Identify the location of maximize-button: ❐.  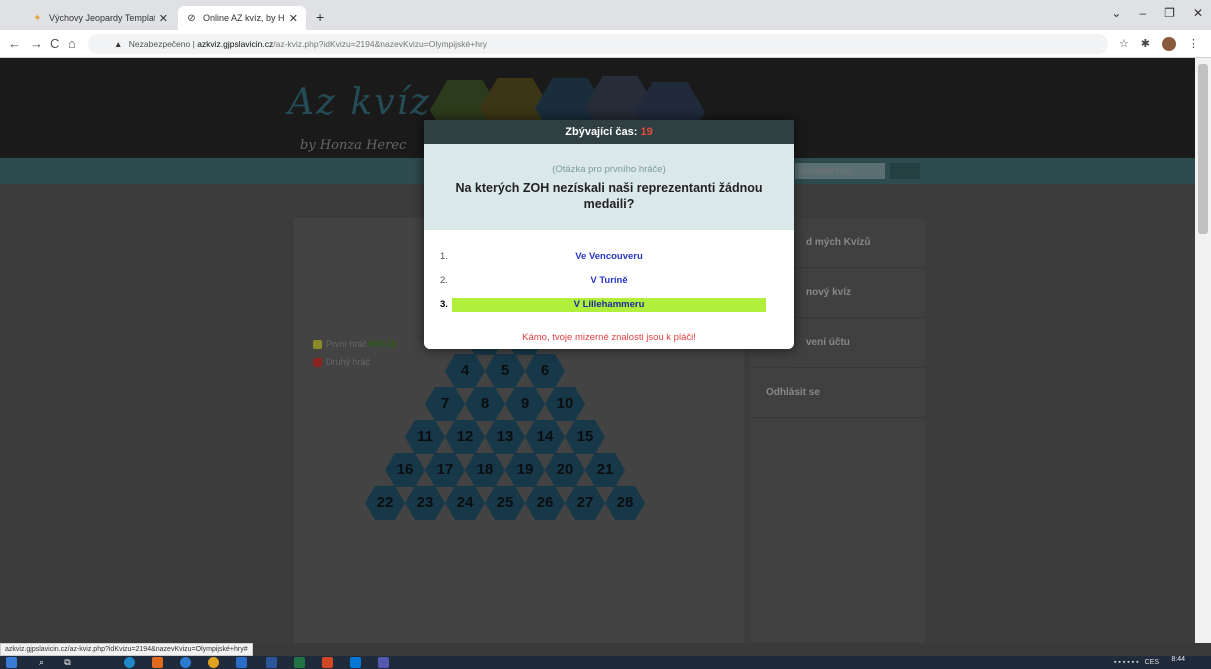
(1169, 13).